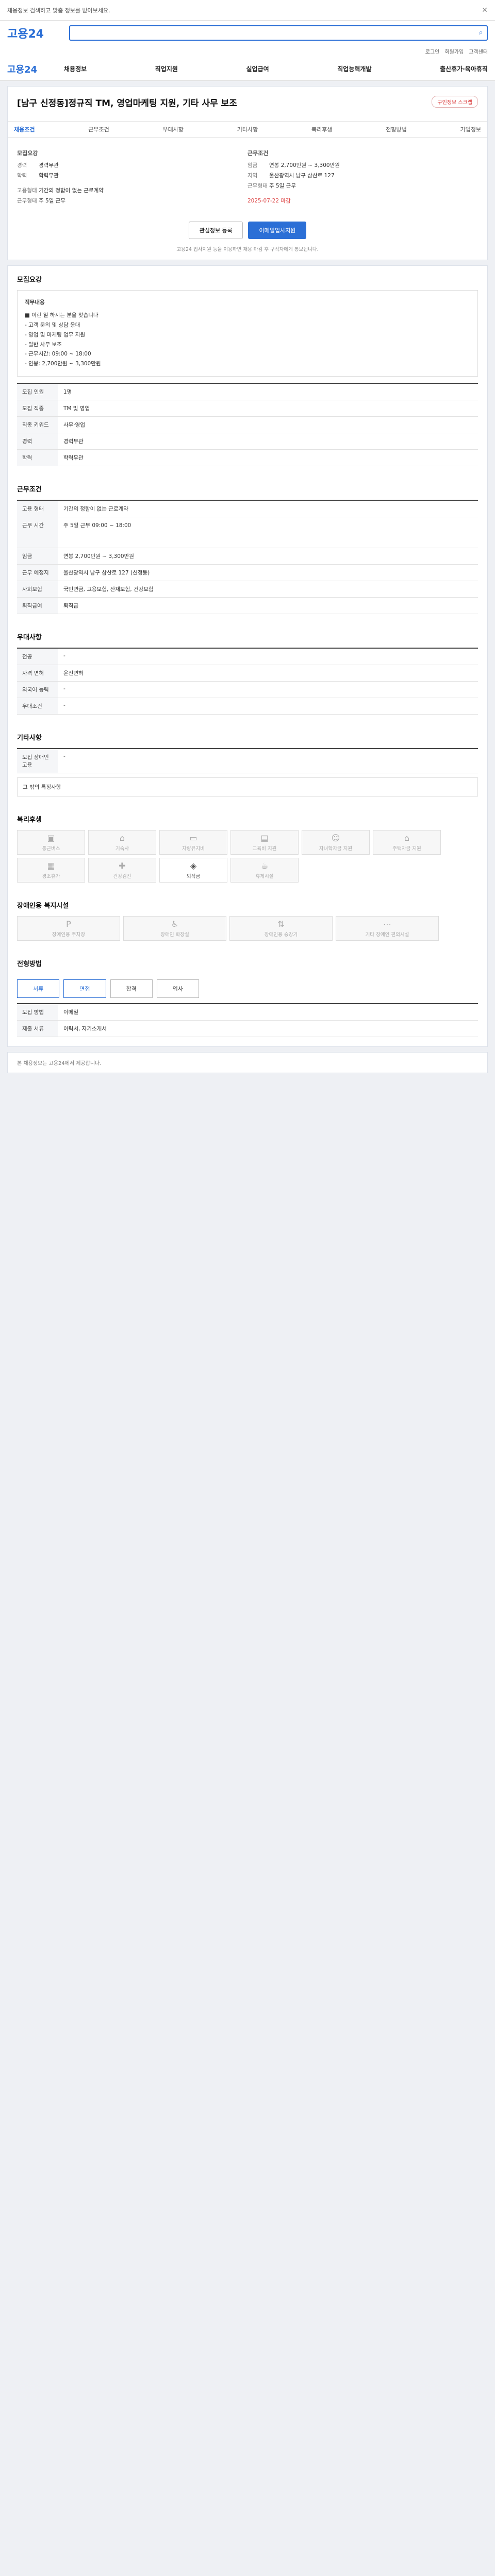 Image resolution: width=495 pixels, height=2576 pixels. What do you see at coordinates (281, 935) in the screenshot?
I see `disab-label: 장애인용 승강기` at bounding box center [281, 935].